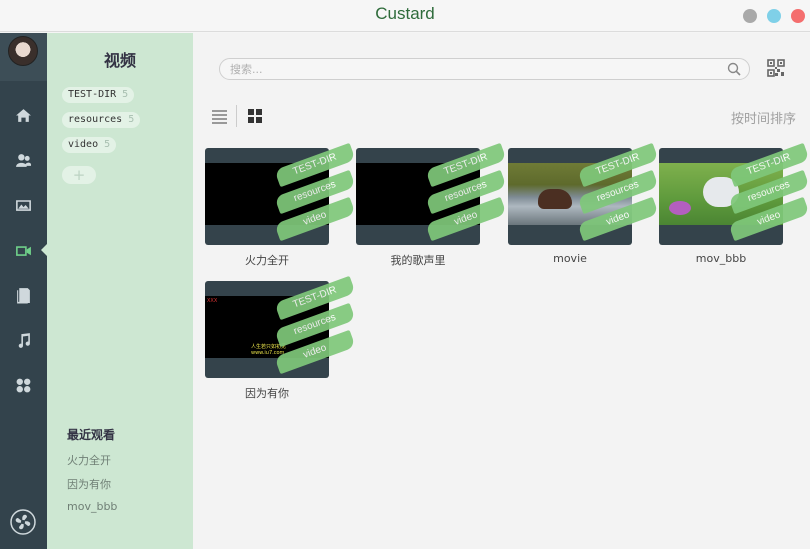  I want to click on view-divider, so click(236, 116).